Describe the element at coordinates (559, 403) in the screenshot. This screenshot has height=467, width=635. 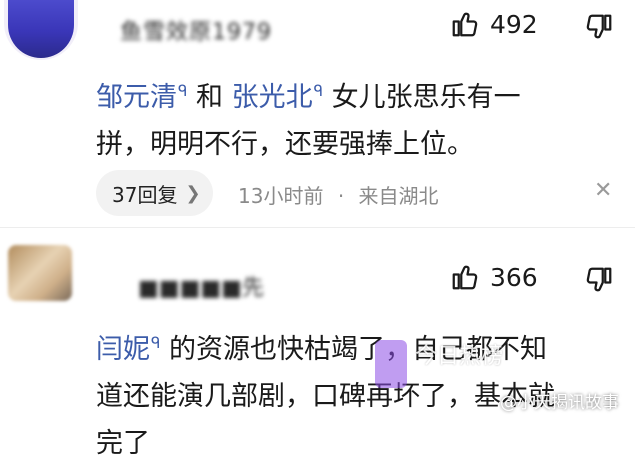
I see `watermark-account: @小天揭讯故事` at that location.